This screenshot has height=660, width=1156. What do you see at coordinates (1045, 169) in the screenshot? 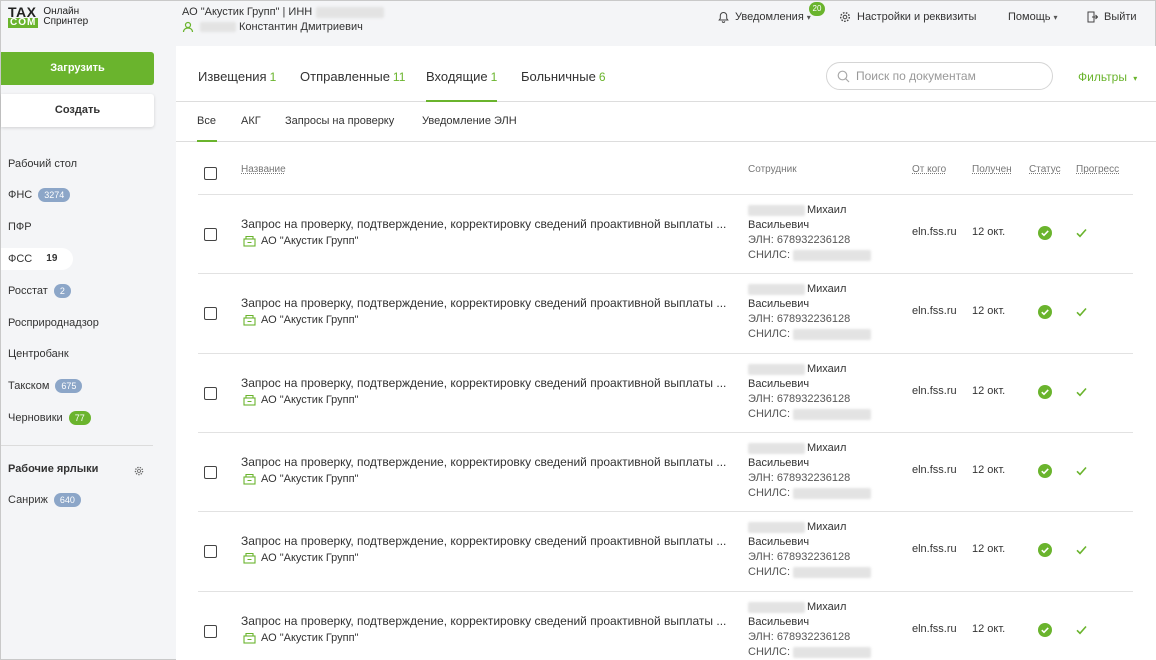
I see `column-header-status: Статус` at bounding box center [1045, 169].